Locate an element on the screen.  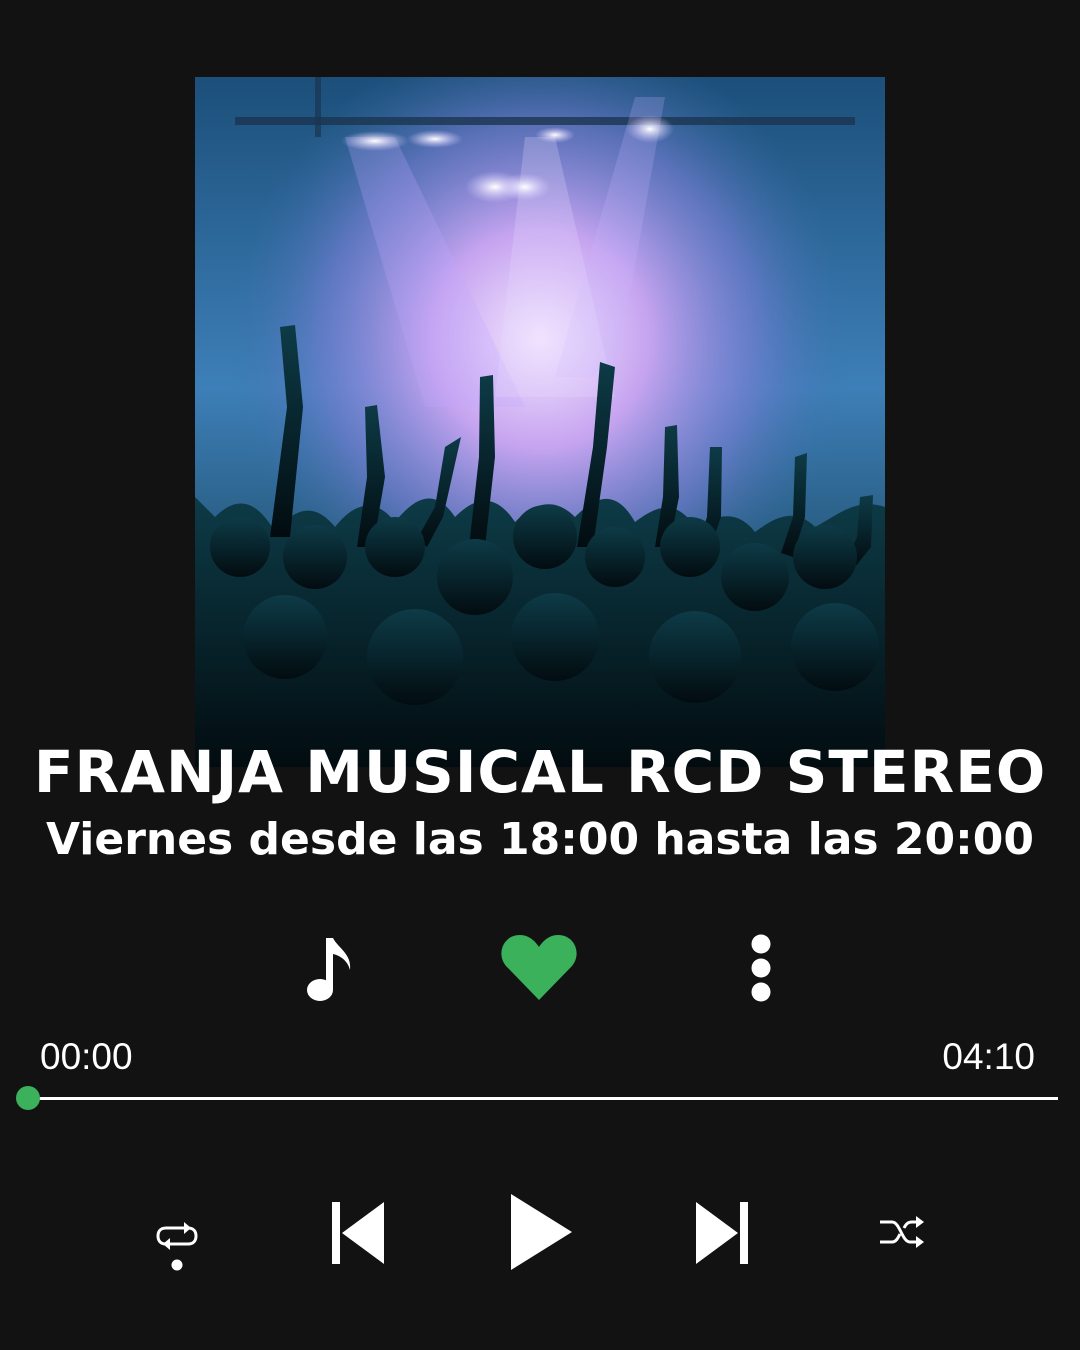
total-duration: 04:10 is located at coordinates (988, 1056).